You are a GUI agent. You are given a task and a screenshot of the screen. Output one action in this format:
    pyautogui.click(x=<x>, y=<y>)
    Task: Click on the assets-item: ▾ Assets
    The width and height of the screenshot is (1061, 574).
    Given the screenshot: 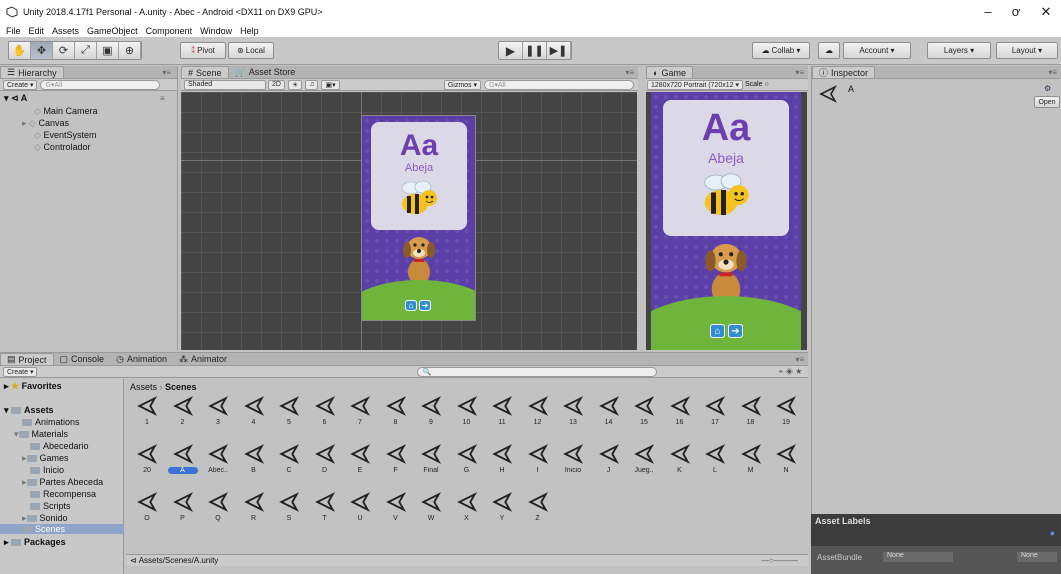 What is the action you would take?
    pyautogui.click(x=29, y=410)
    